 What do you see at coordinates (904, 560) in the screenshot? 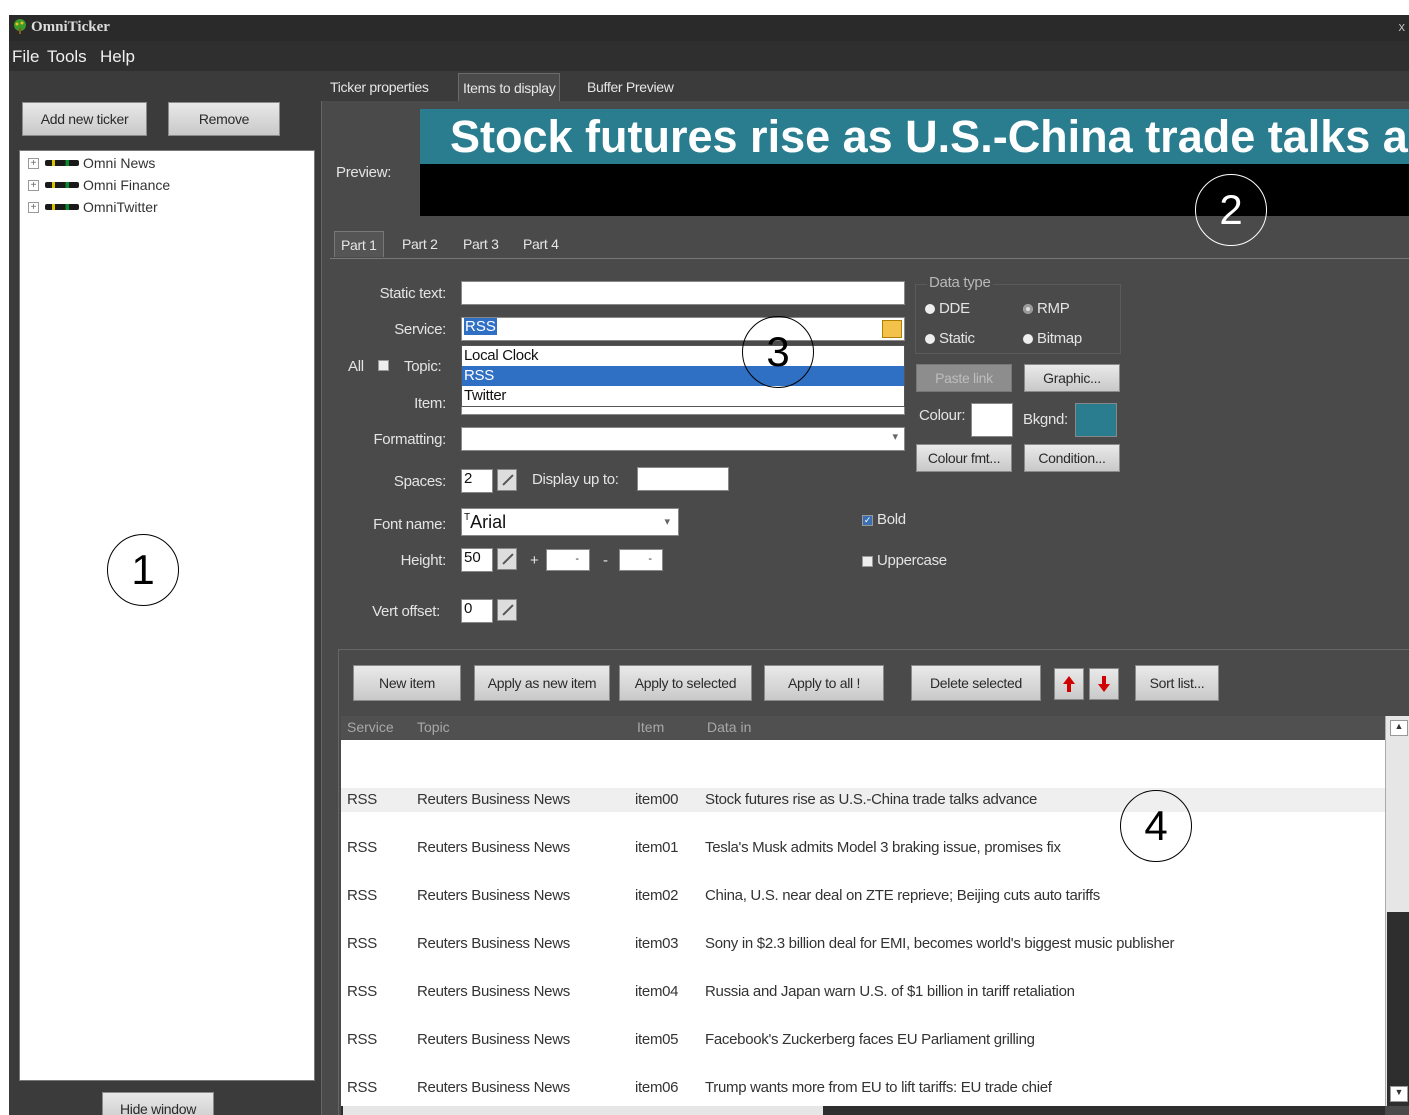
I see `uppercase-checkbox: Uppercase` at bounding box center [904, 560].